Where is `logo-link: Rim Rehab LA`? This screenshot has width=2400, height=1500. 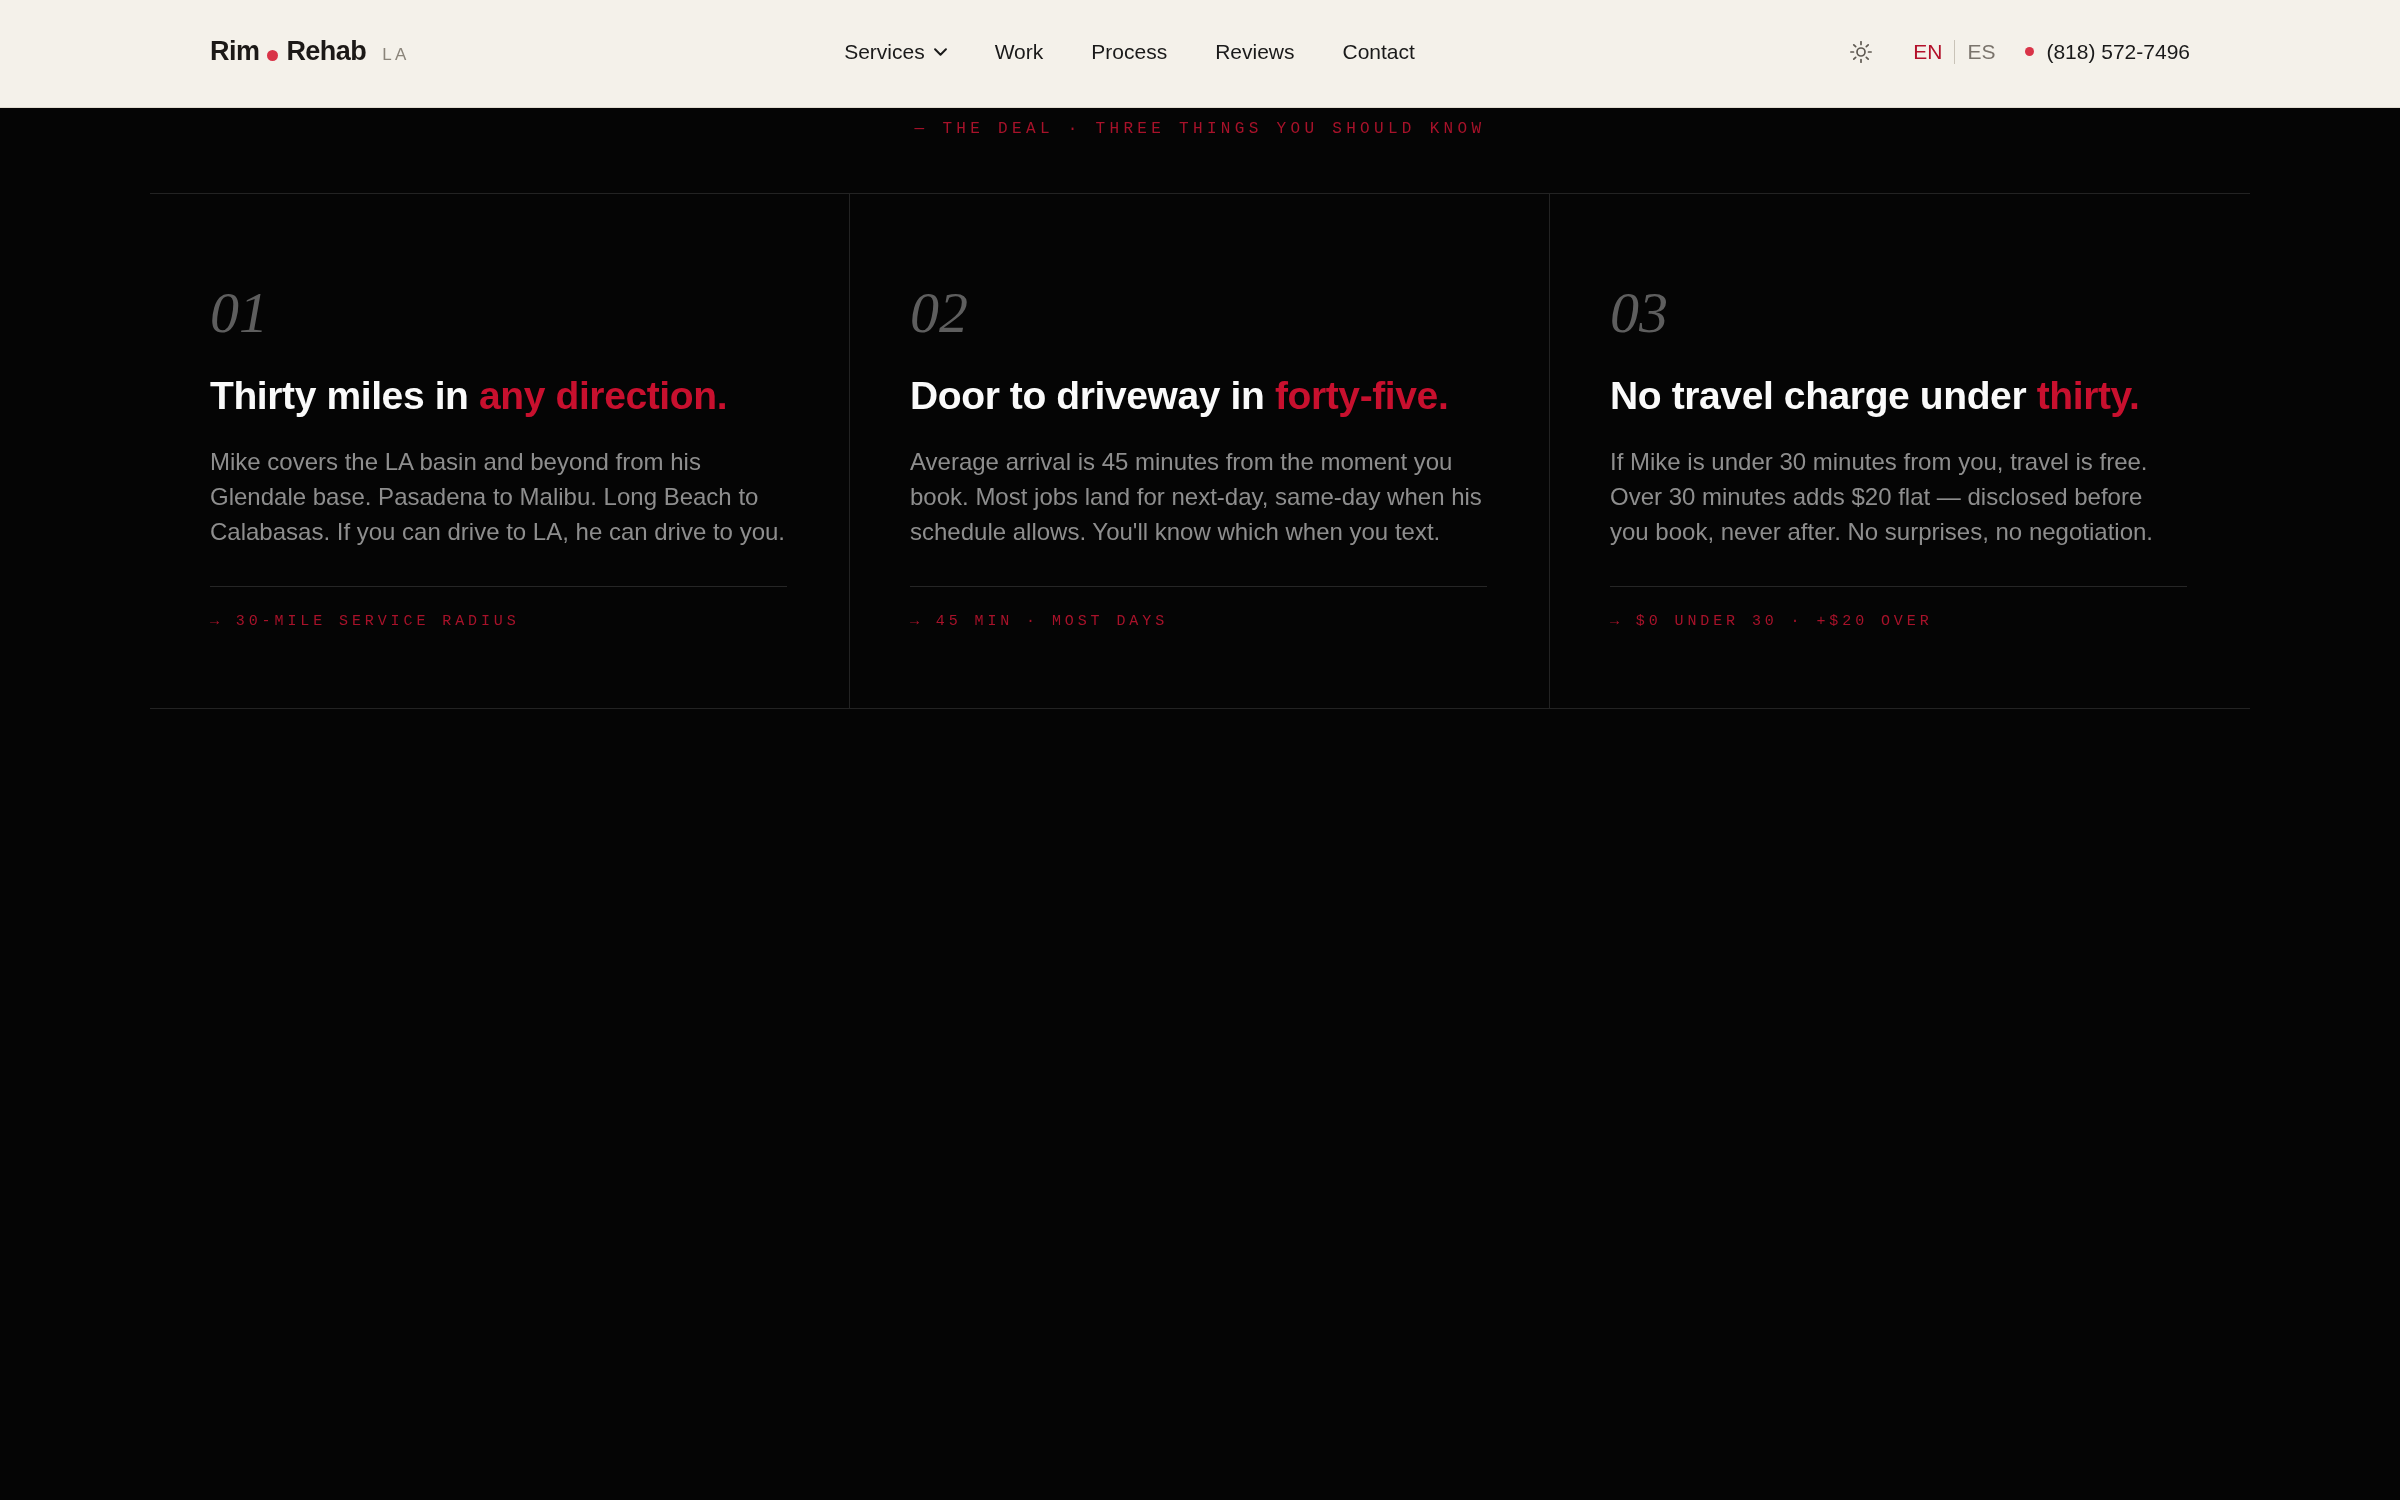
logo-link: Rim Rehab LA is located at coordinates (310, 51).